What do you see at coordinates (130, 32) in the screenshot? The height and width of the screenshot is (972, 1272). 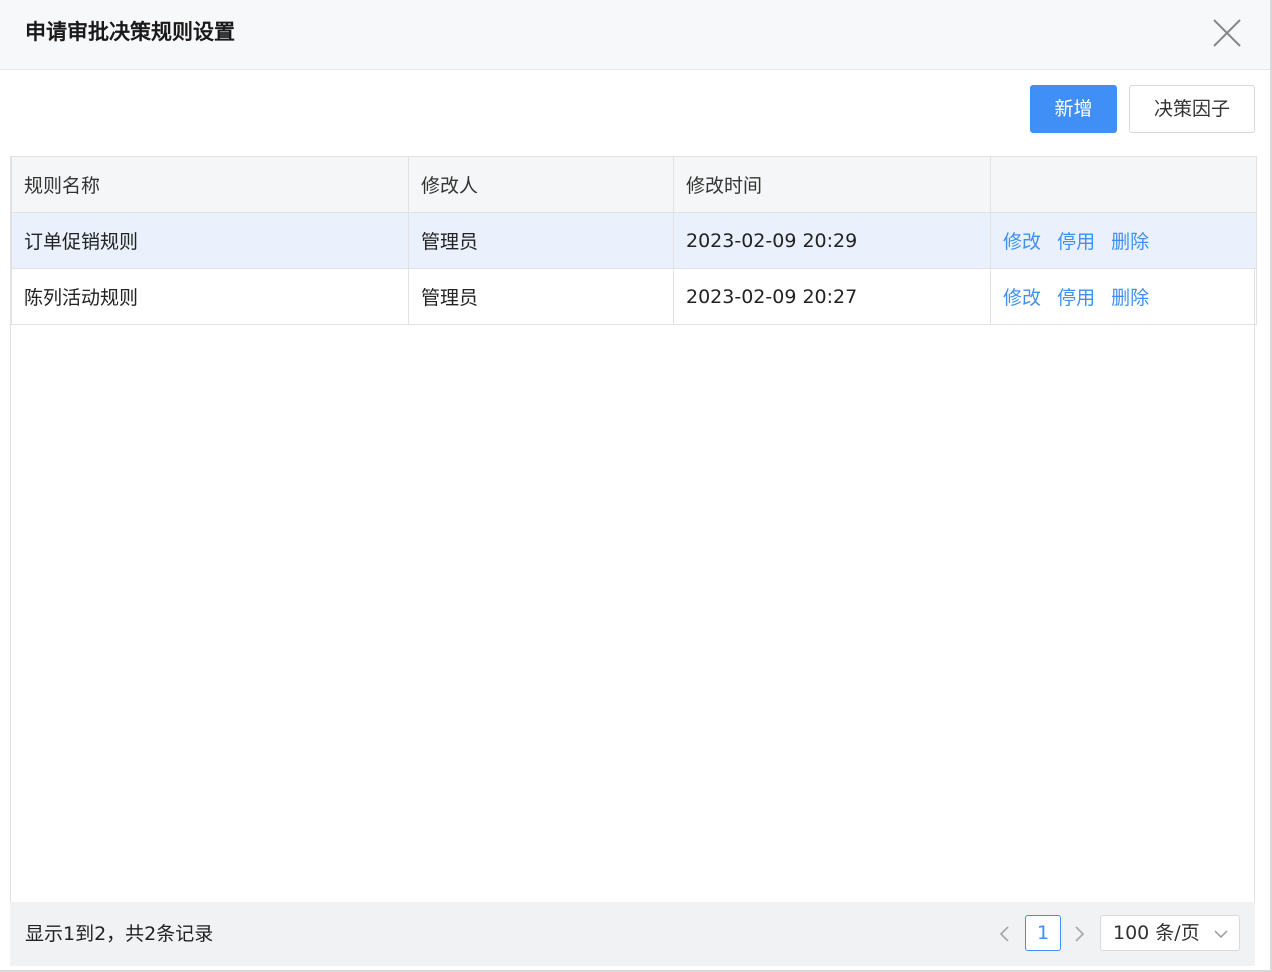 I see `dialog-title: 申请审批决策规则设置` at bounding box center [130, 32].